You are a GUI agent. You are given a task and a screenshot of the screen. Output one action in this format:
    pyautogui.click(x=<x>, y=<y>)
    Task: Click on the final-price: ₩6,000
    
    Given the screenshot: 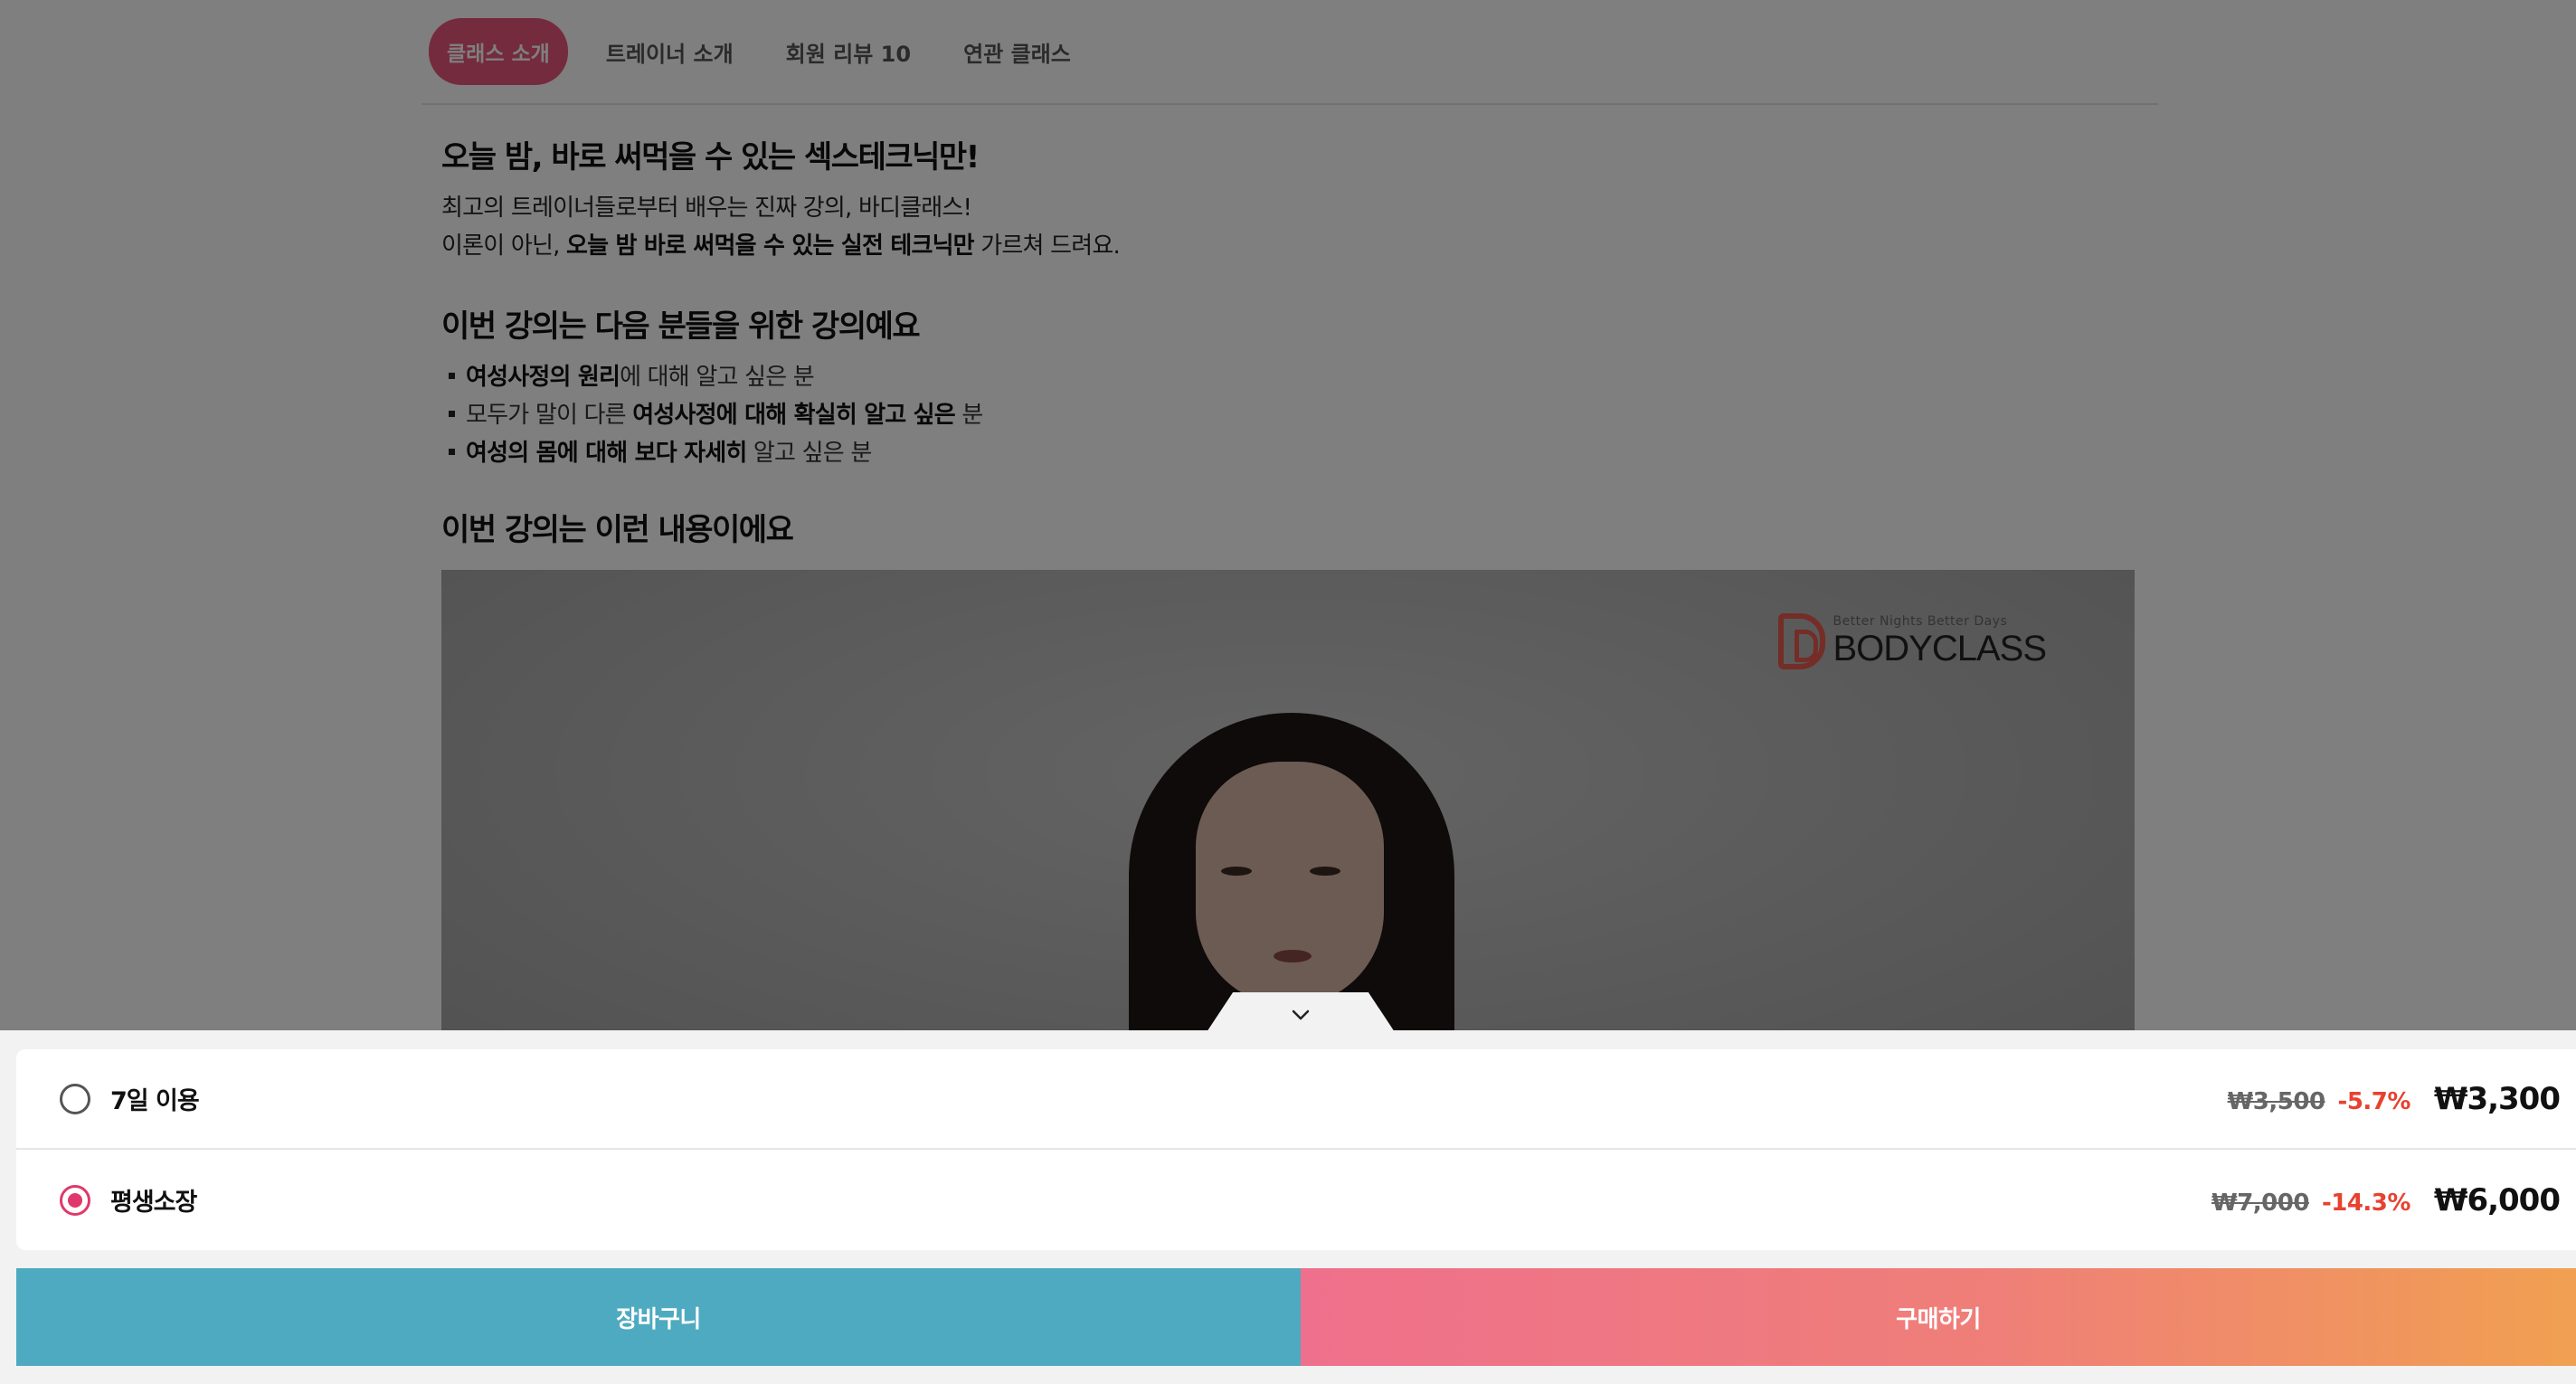 What is the action you would take?
    pyautogui.click(x=2497, y=1200)
    